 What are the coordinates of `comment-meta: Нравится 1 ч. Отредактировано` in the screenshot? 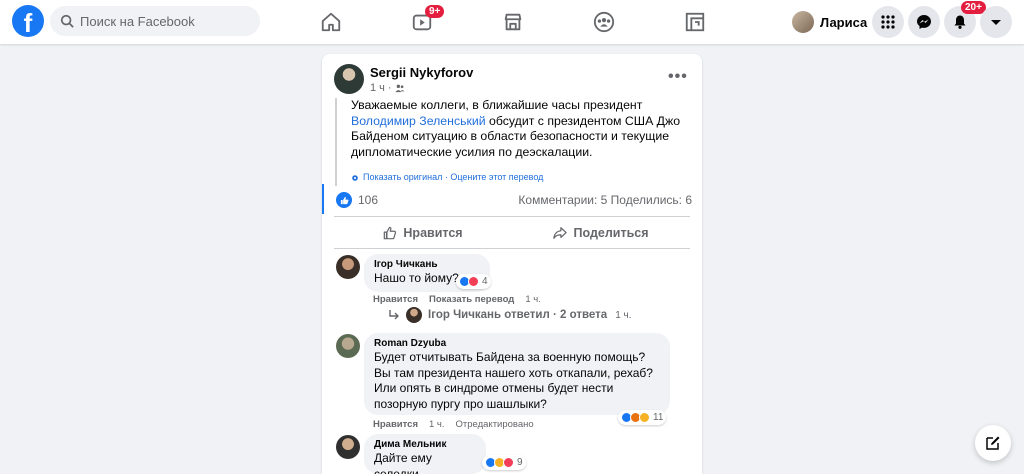 It's located at (459, 424).